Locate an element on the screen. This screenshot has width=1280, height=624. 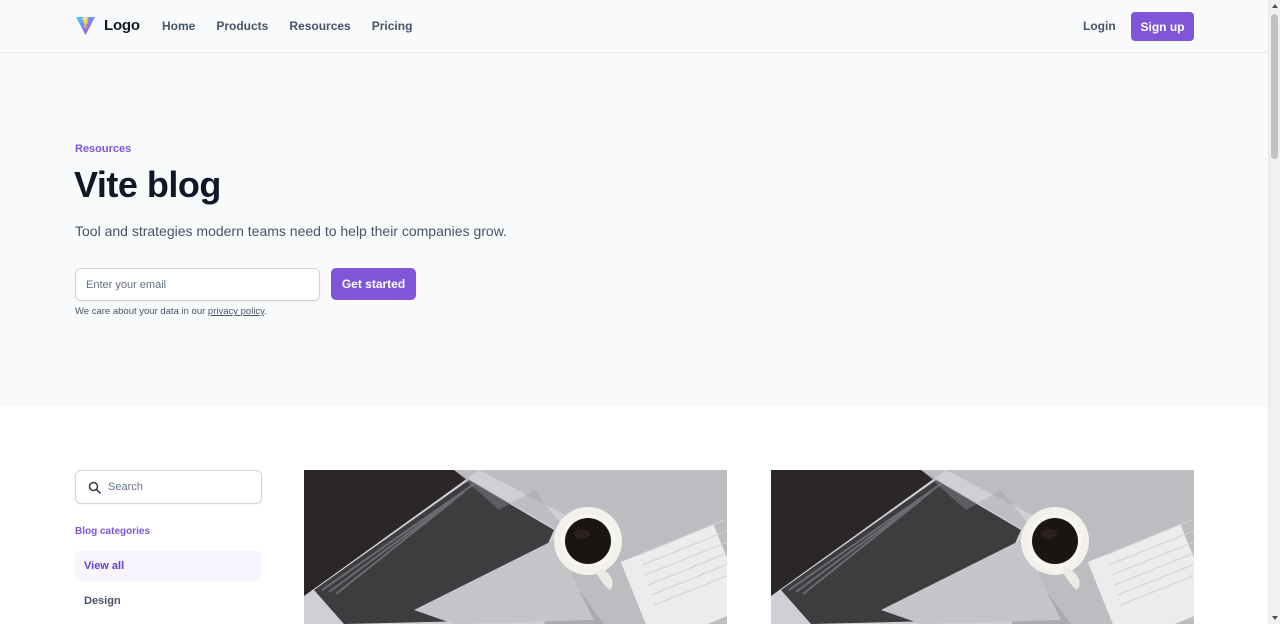
nav-products: Products is located at coordinates (242, 26).